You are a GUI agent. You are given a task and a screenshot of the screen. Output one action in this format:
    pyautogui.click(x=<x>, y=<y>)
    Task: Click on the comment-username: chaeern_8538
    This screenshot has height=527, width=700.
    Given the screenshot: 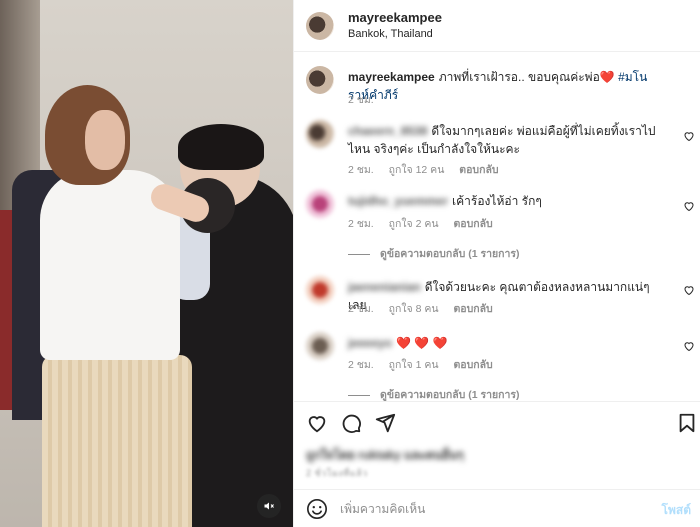 What is the action you would take?
    pyautogui.click(x=387, y=131)
    